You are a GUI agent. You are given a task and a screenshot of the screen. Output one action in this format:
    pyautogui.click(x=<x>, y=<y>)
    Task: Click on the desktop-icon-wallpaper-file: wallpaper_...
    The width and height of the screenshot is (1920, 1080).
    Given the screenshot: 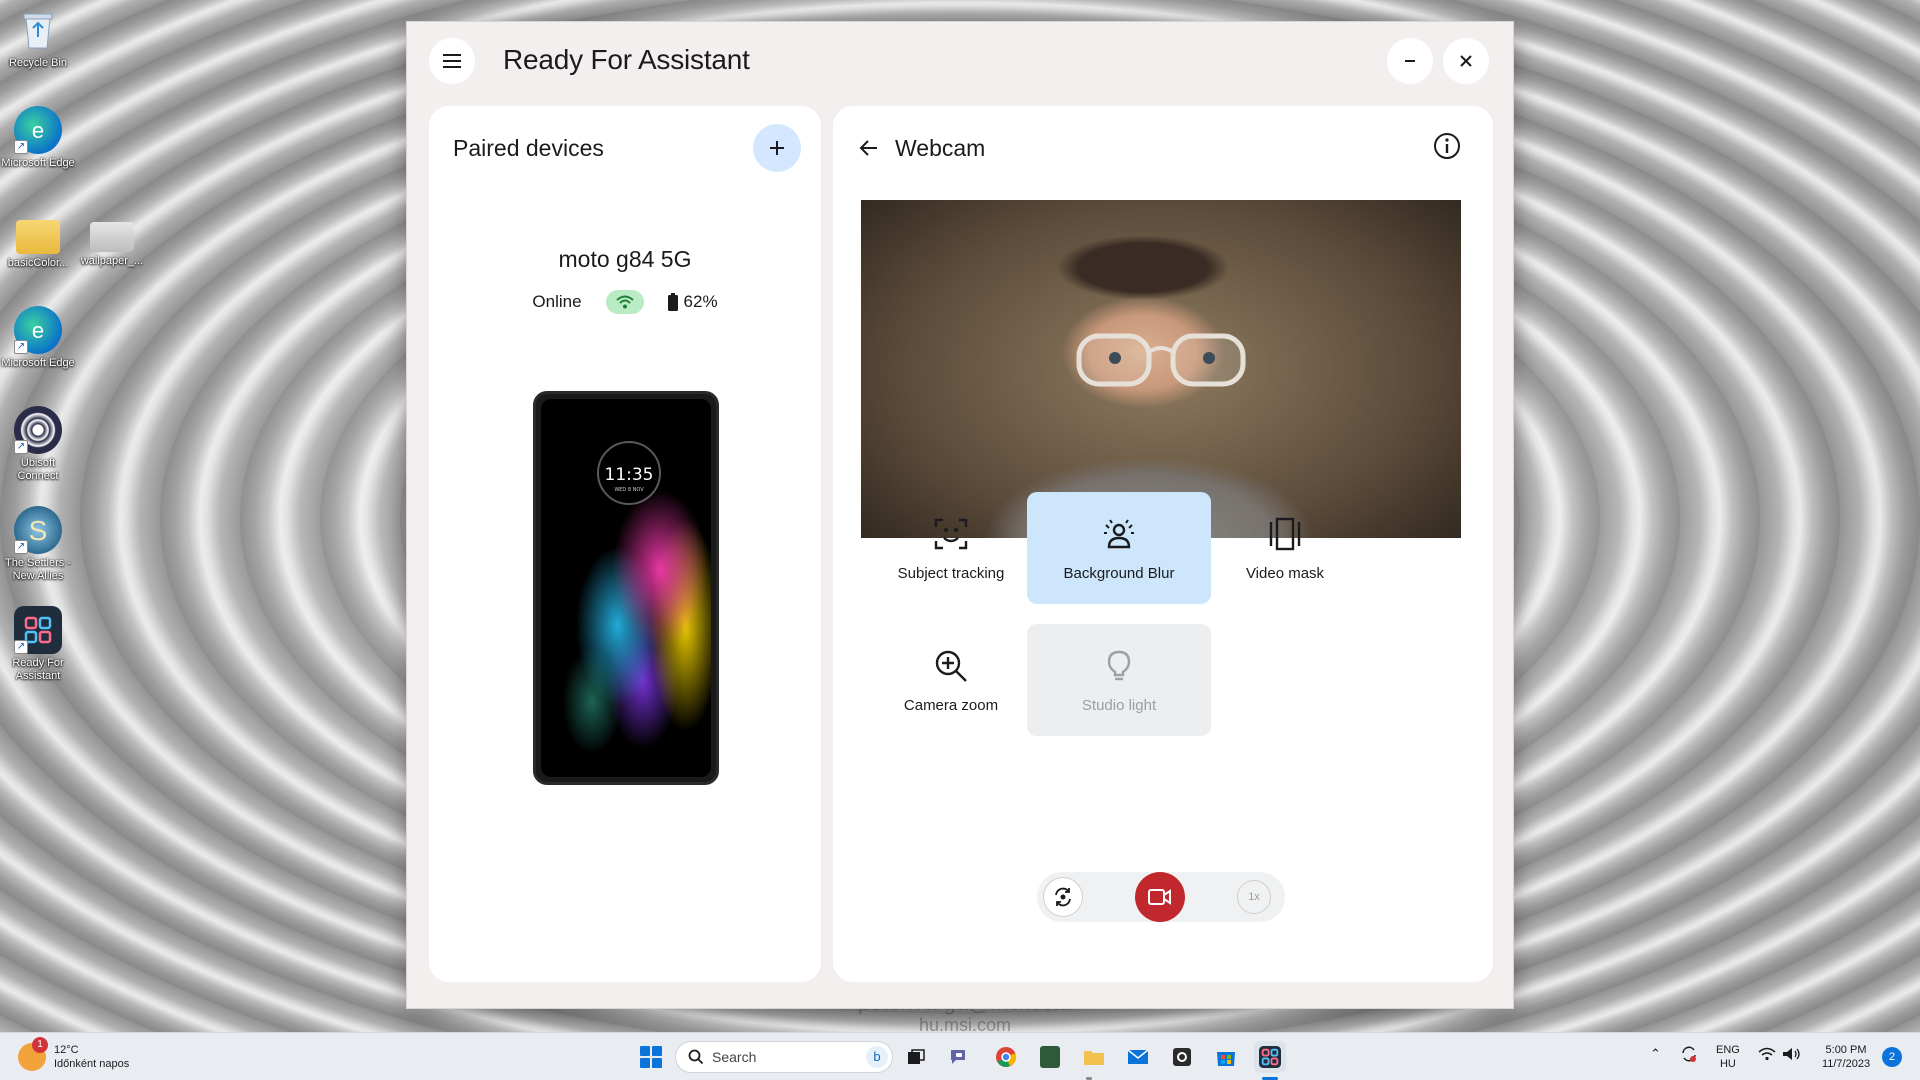 What is the action you would take?
    pyautogui.click(x=112, y=240)
    